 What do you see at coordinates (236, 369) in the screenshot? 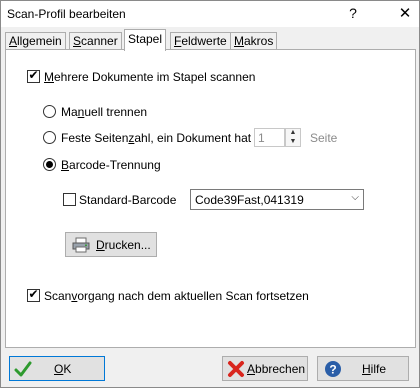
I see `cancel-x-icon` at bounding box center [236, 369].